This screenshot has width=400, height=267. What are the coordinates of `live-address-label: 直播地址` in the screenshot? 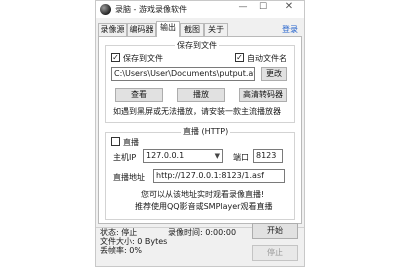 It's located at (129, 177).